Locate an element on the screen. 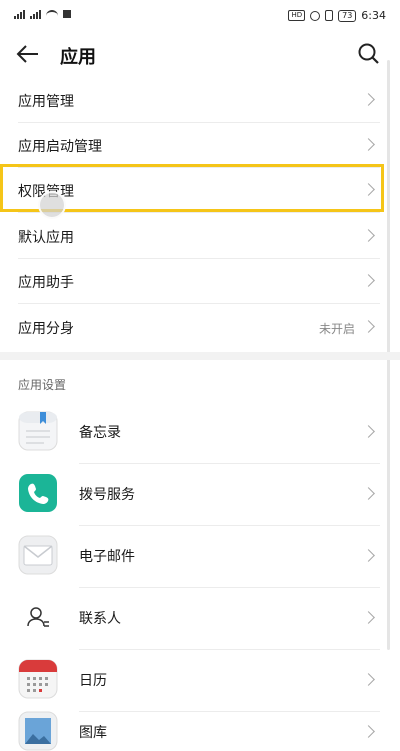 The width and height of the screenshot is (400, 751). calendar-icon is located at coordinates (38, 679).